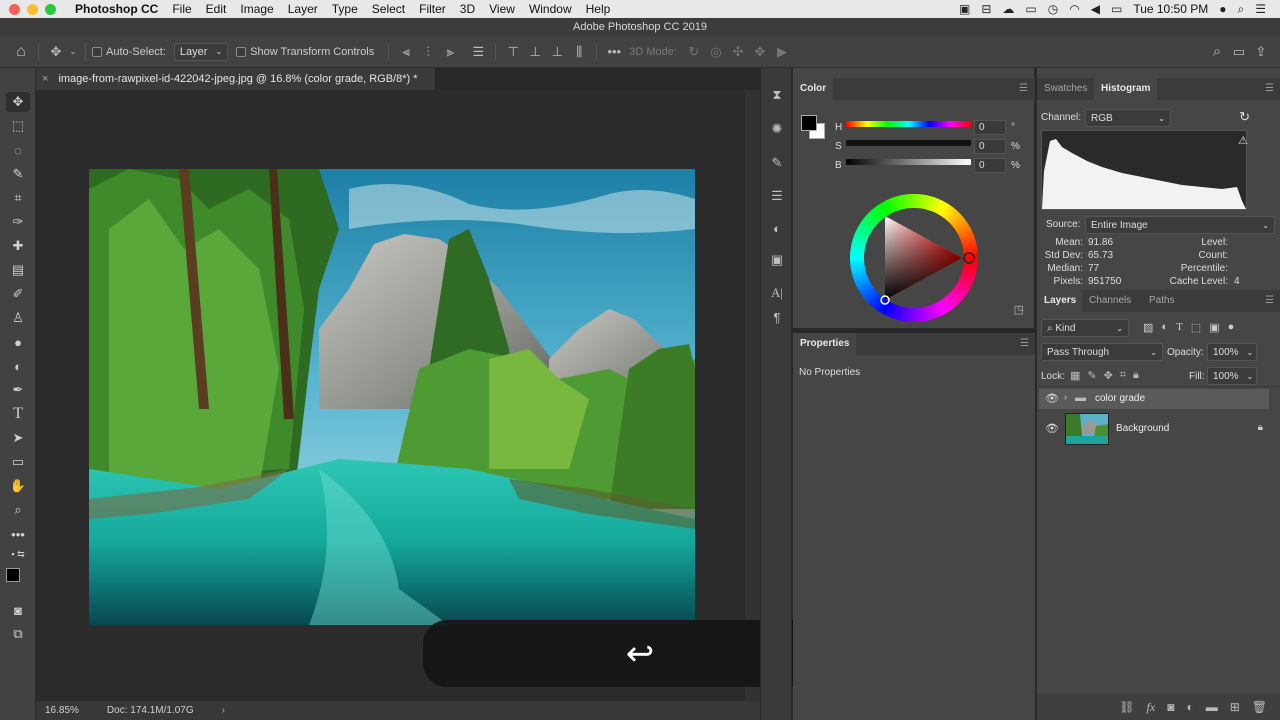 This screenshot has height=720, width=1280. What do you see at coordinates (1136, 375) in the screenshot?
I see `lock-all-icon: 🔒︎` at bounding box center [1136, 375].